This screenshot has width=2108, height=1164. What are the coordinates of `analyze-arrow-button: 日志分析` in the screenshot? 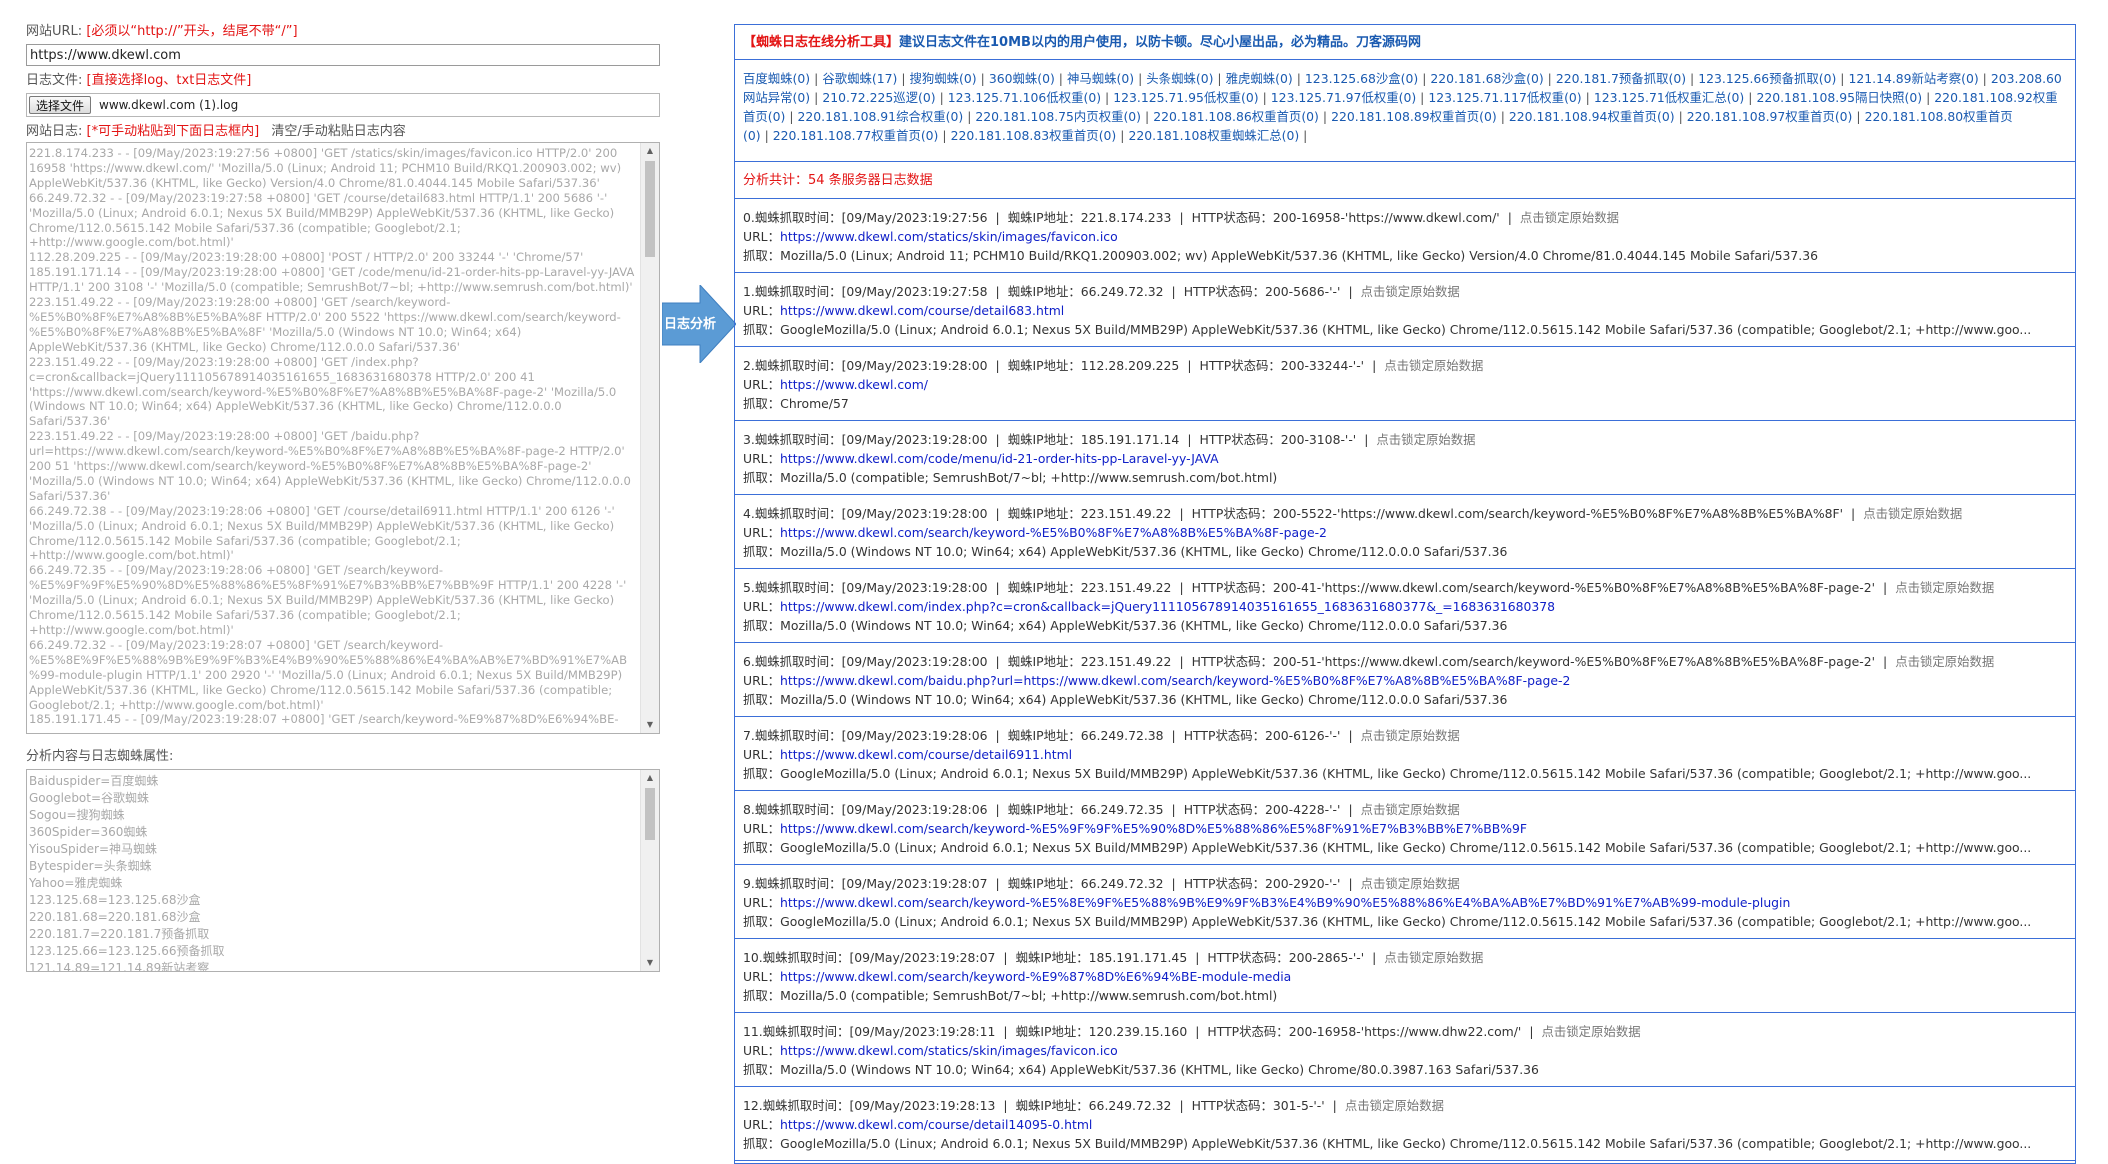 It's located at (699, 324).